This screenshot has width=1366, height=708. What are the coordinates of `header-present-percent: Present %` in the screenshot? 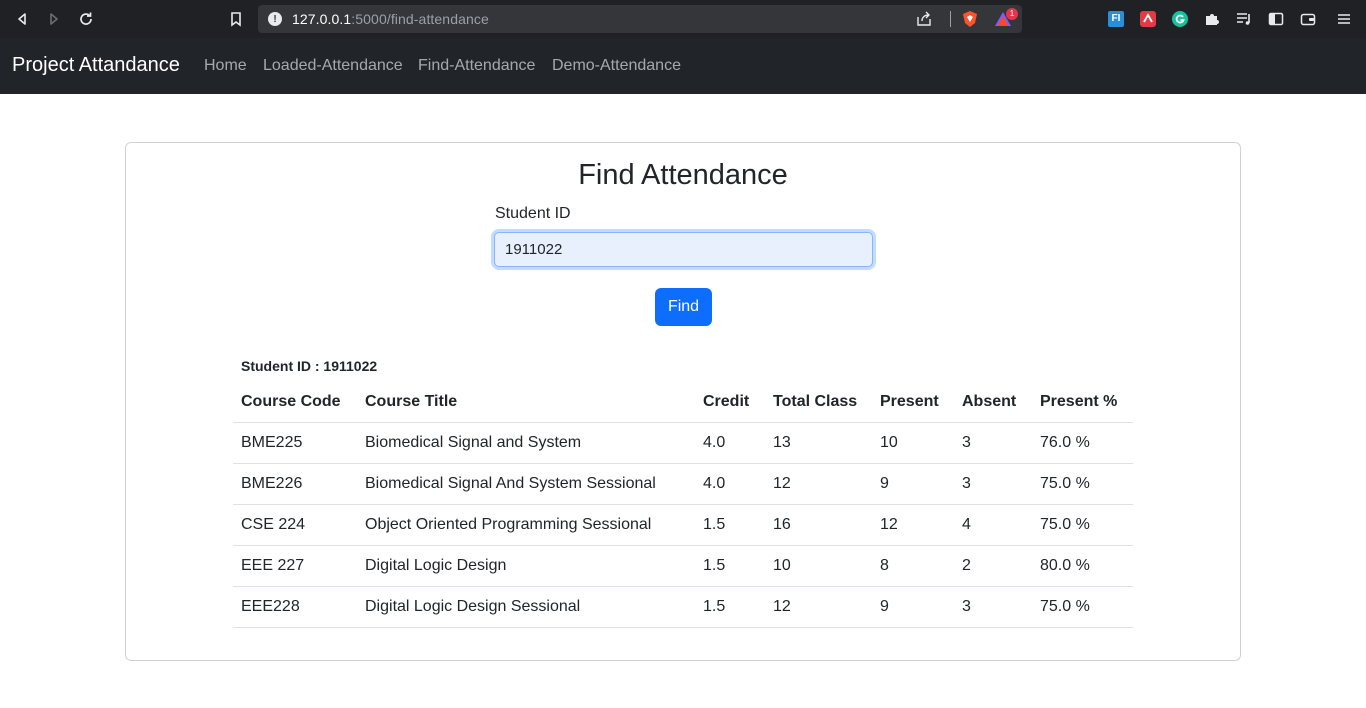 It's located at (1082, 402).